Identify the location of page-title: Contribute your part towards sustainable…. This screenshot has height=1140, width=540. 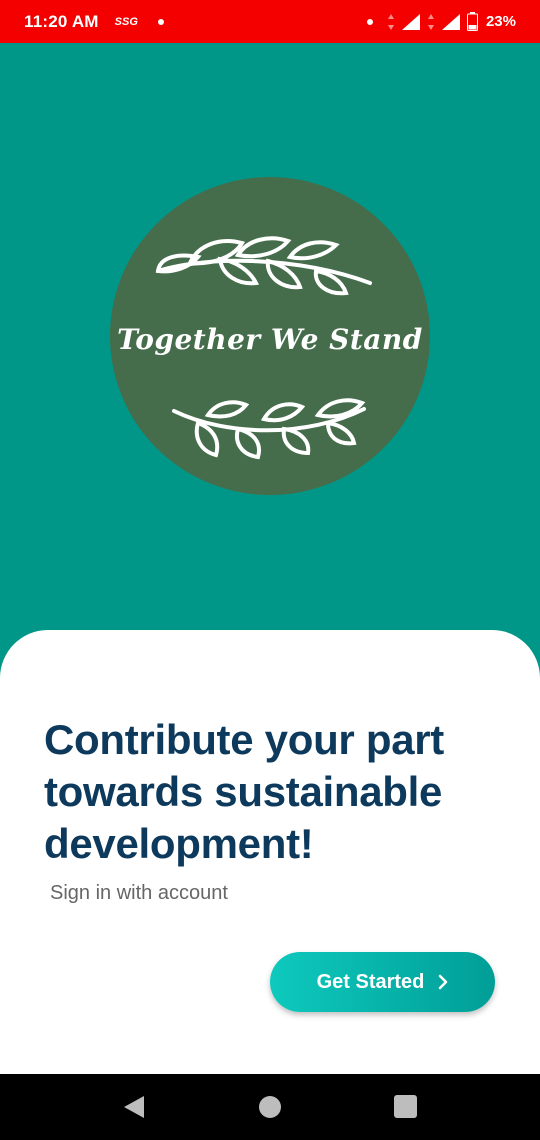
(274, 792).